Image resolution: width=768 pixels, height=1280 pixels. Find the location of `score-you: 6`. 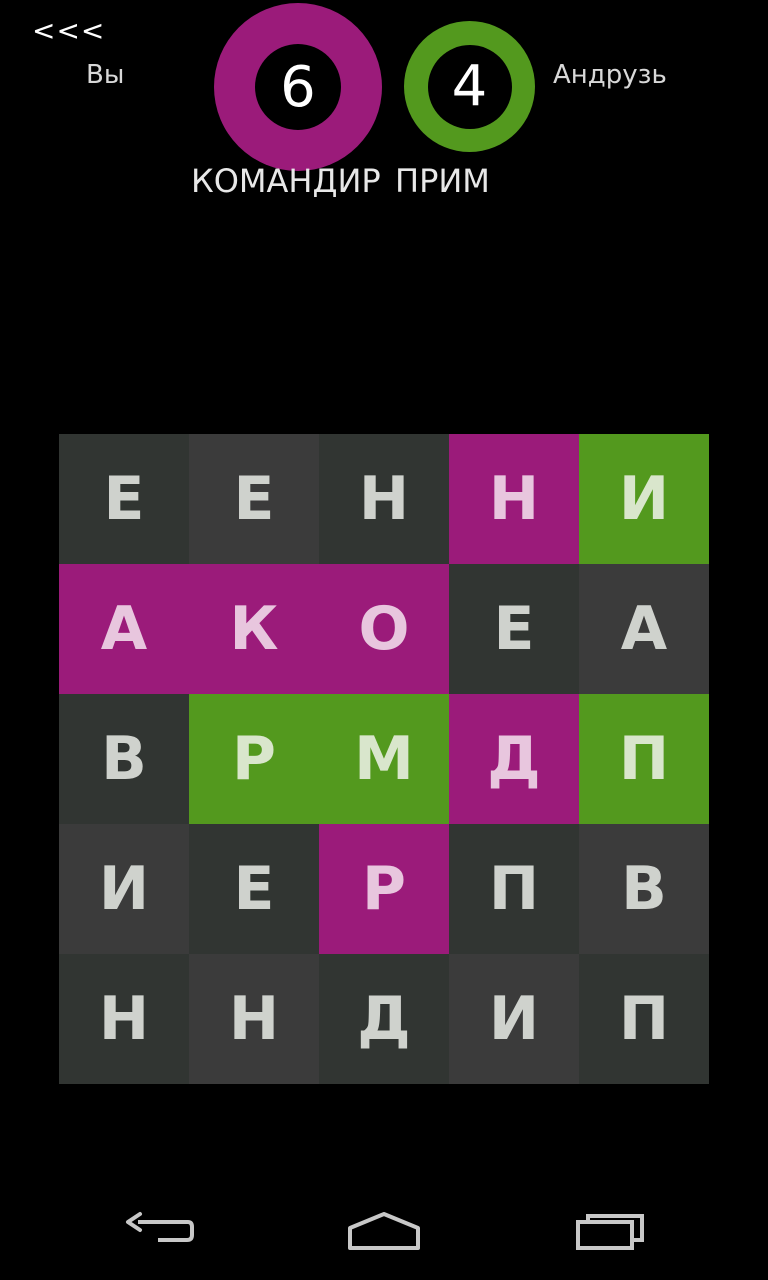

score-you: 6 is located at coordinates (298, 87).